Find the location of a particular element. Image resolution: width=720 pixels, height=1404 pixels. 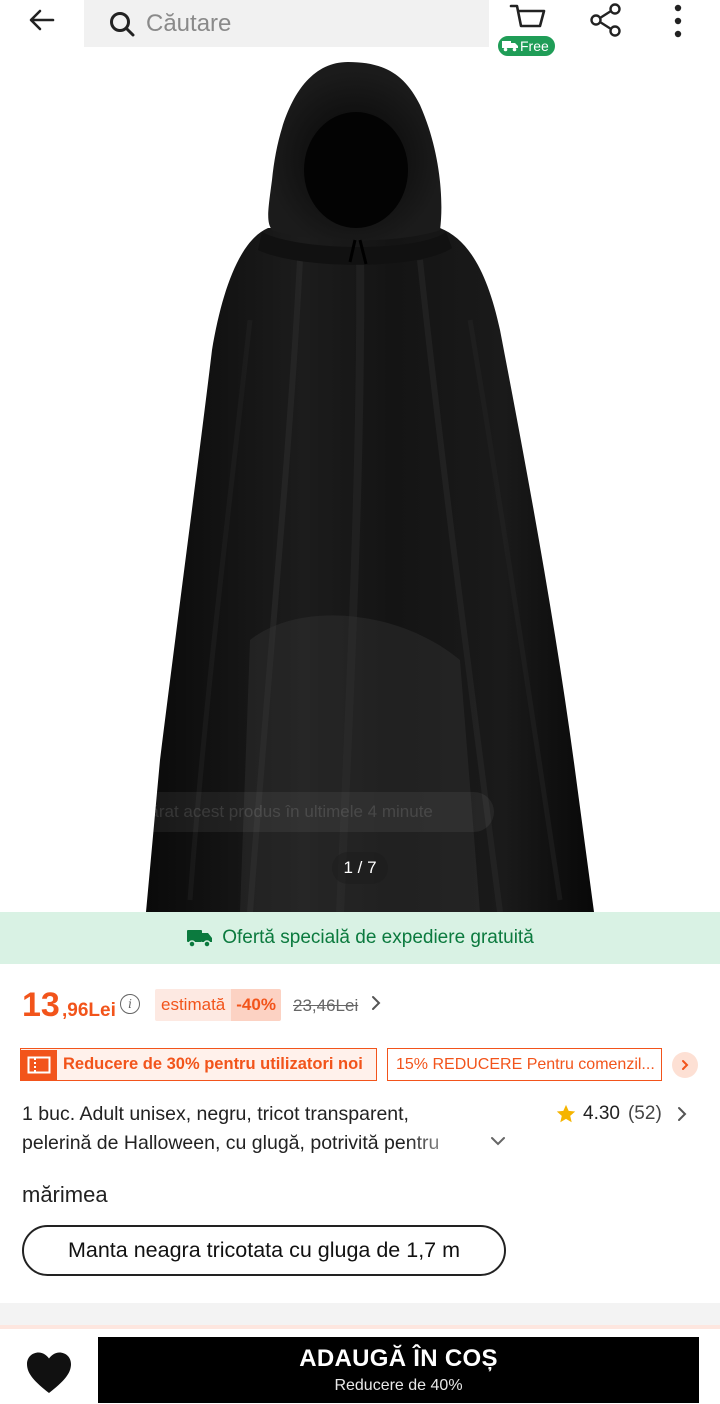

image-counter: 1 / 7 is located at coordinates (360, 868).